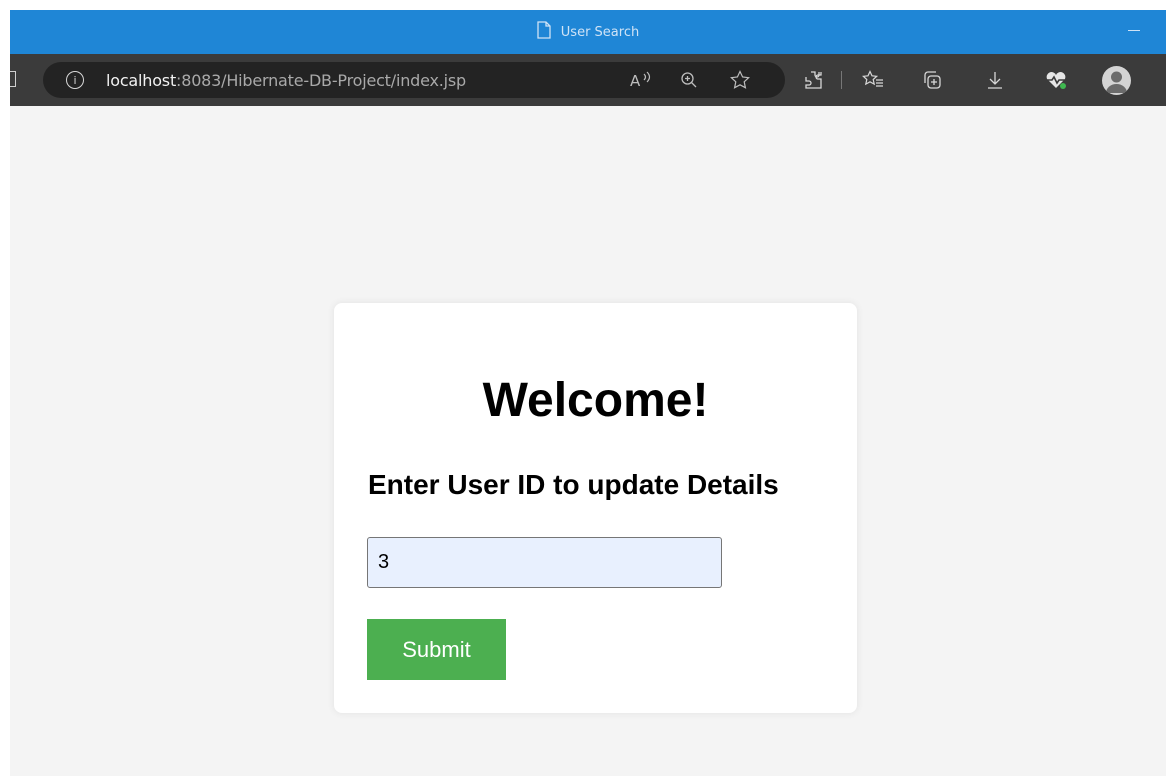 This screenshot has height=776, width=1166. I want to click on svg-text: A, so click(635, 80).